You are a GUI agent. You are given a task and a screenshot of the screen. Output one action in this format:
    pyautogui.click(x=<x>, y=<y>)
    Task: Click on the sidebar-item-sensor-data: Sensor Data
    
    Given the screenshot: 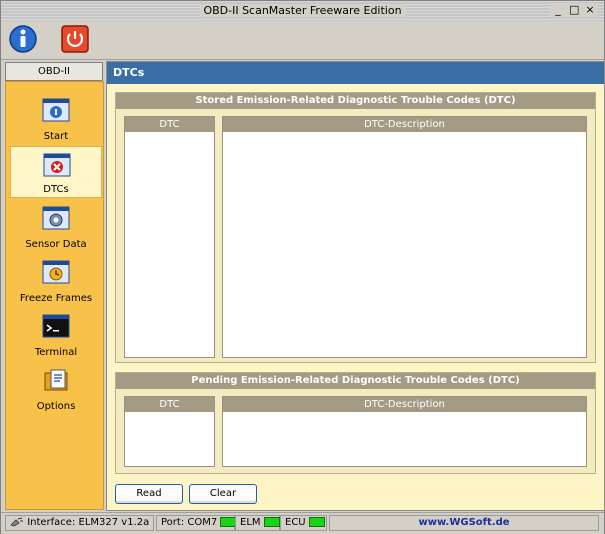 What is the action you would take?
    pyautogui.click(x=56, y=226)
    